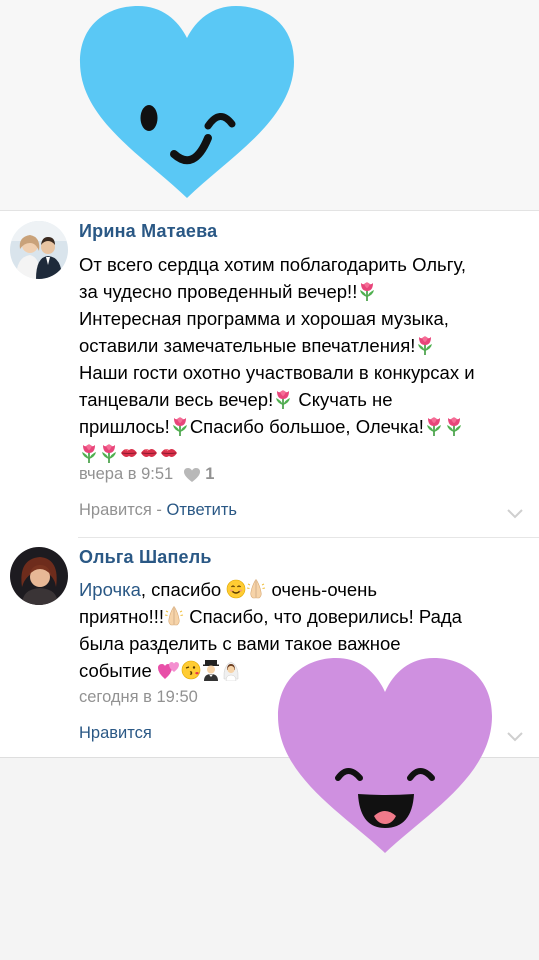 The height and width of the screenshot is (960, 539). I want to click on groom-emoji, so click(211, 670).